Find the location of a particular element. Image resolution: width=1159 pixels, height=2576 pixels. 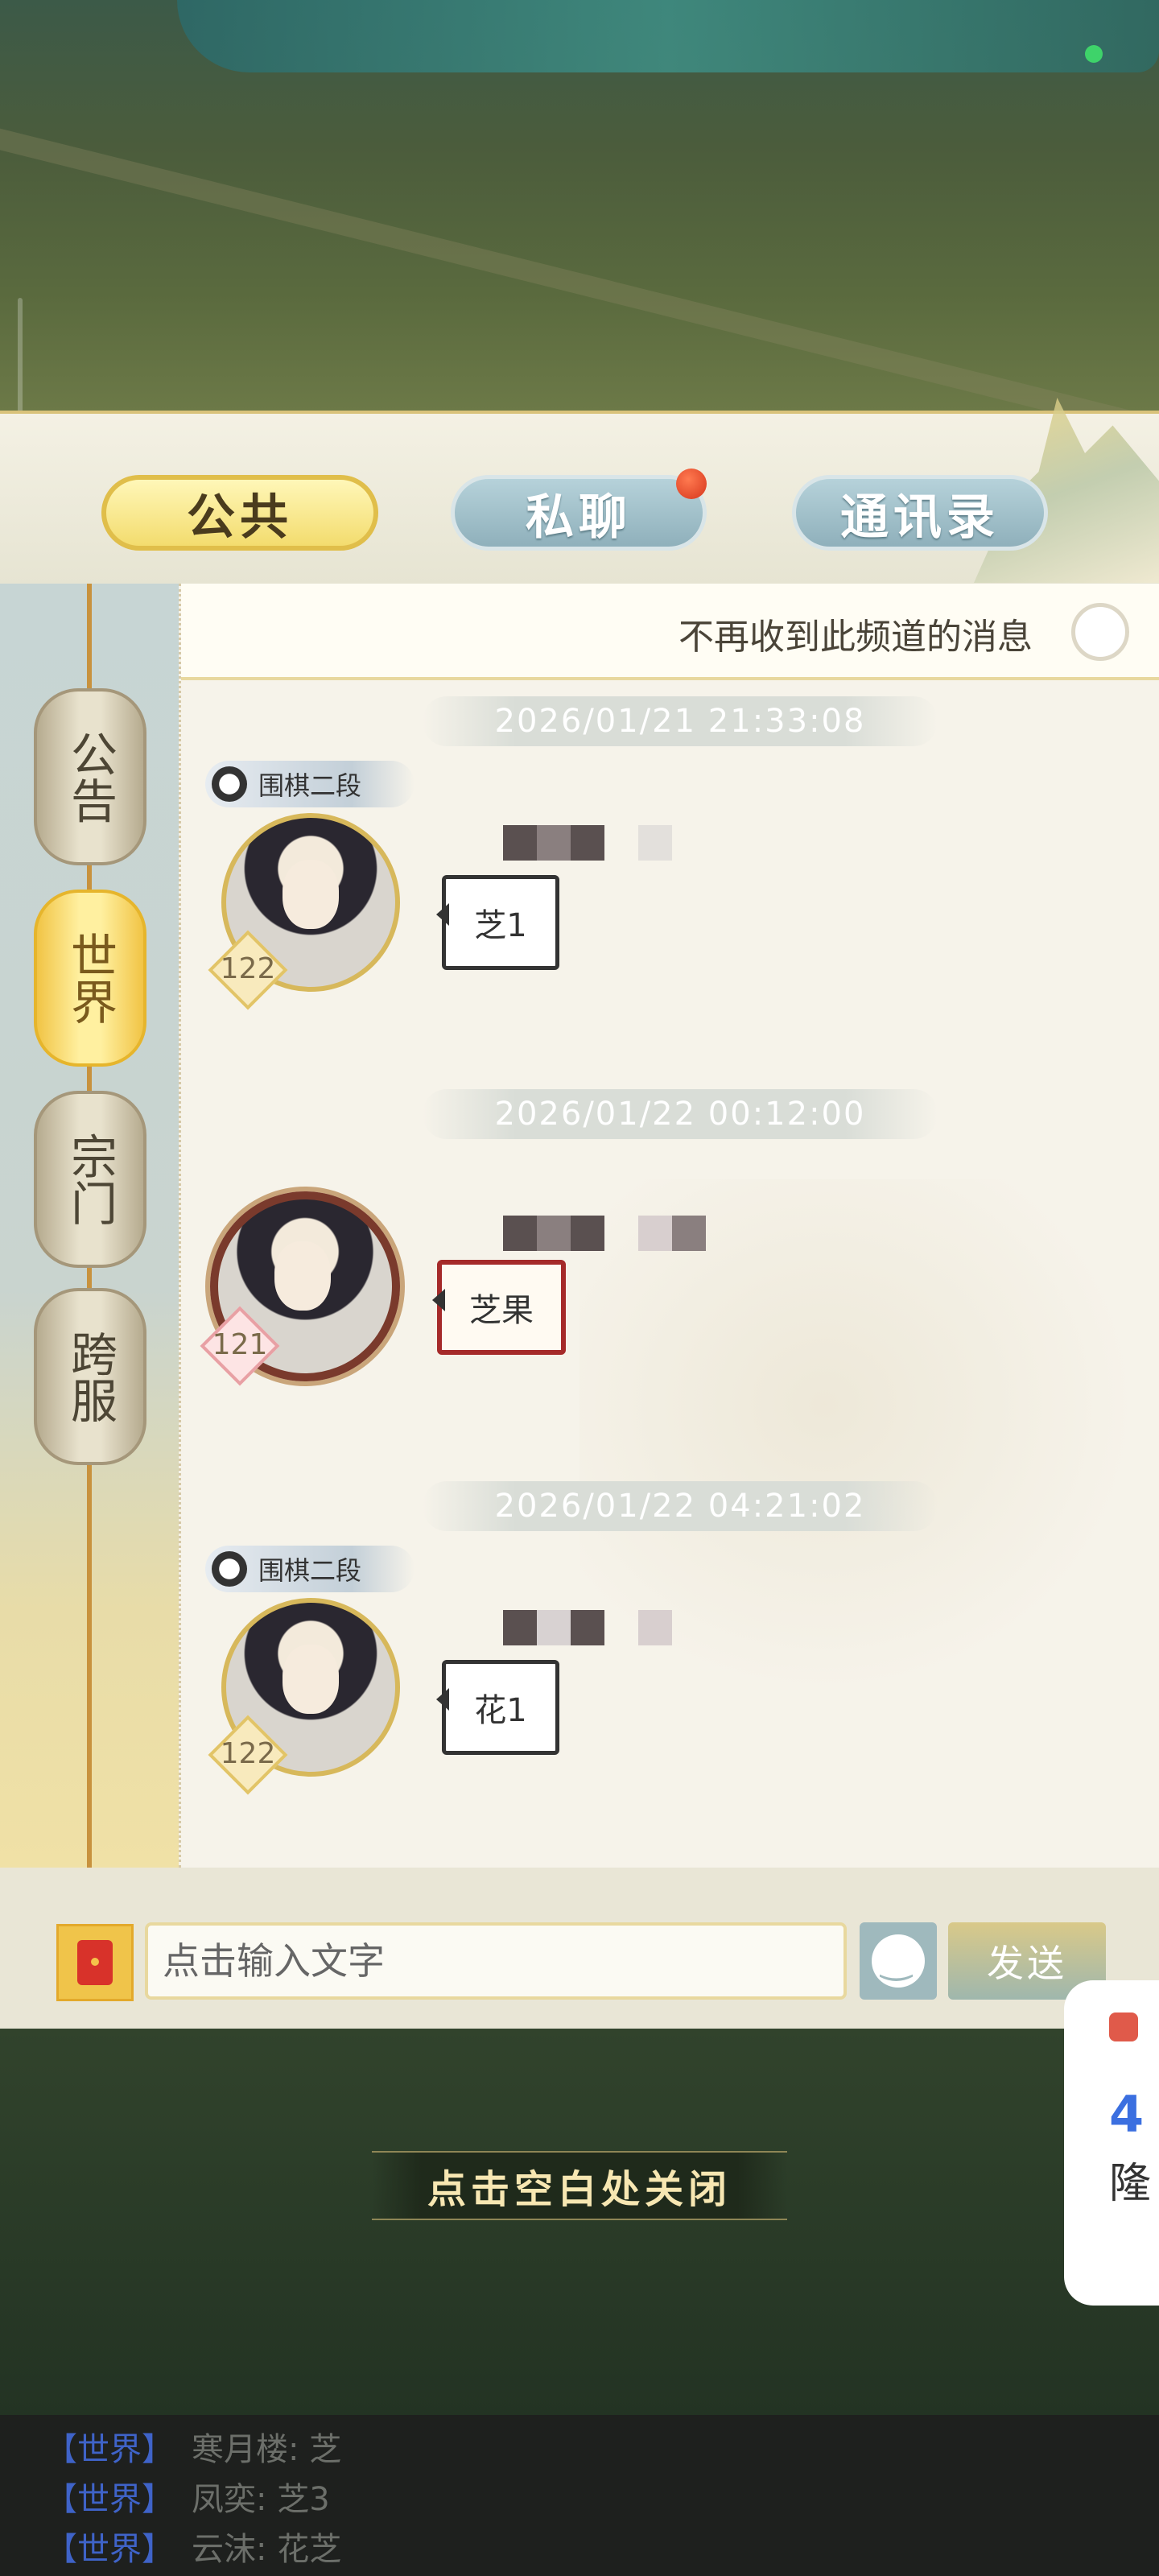

channel-announcement: 公告 is located at coordinates (90, 776).